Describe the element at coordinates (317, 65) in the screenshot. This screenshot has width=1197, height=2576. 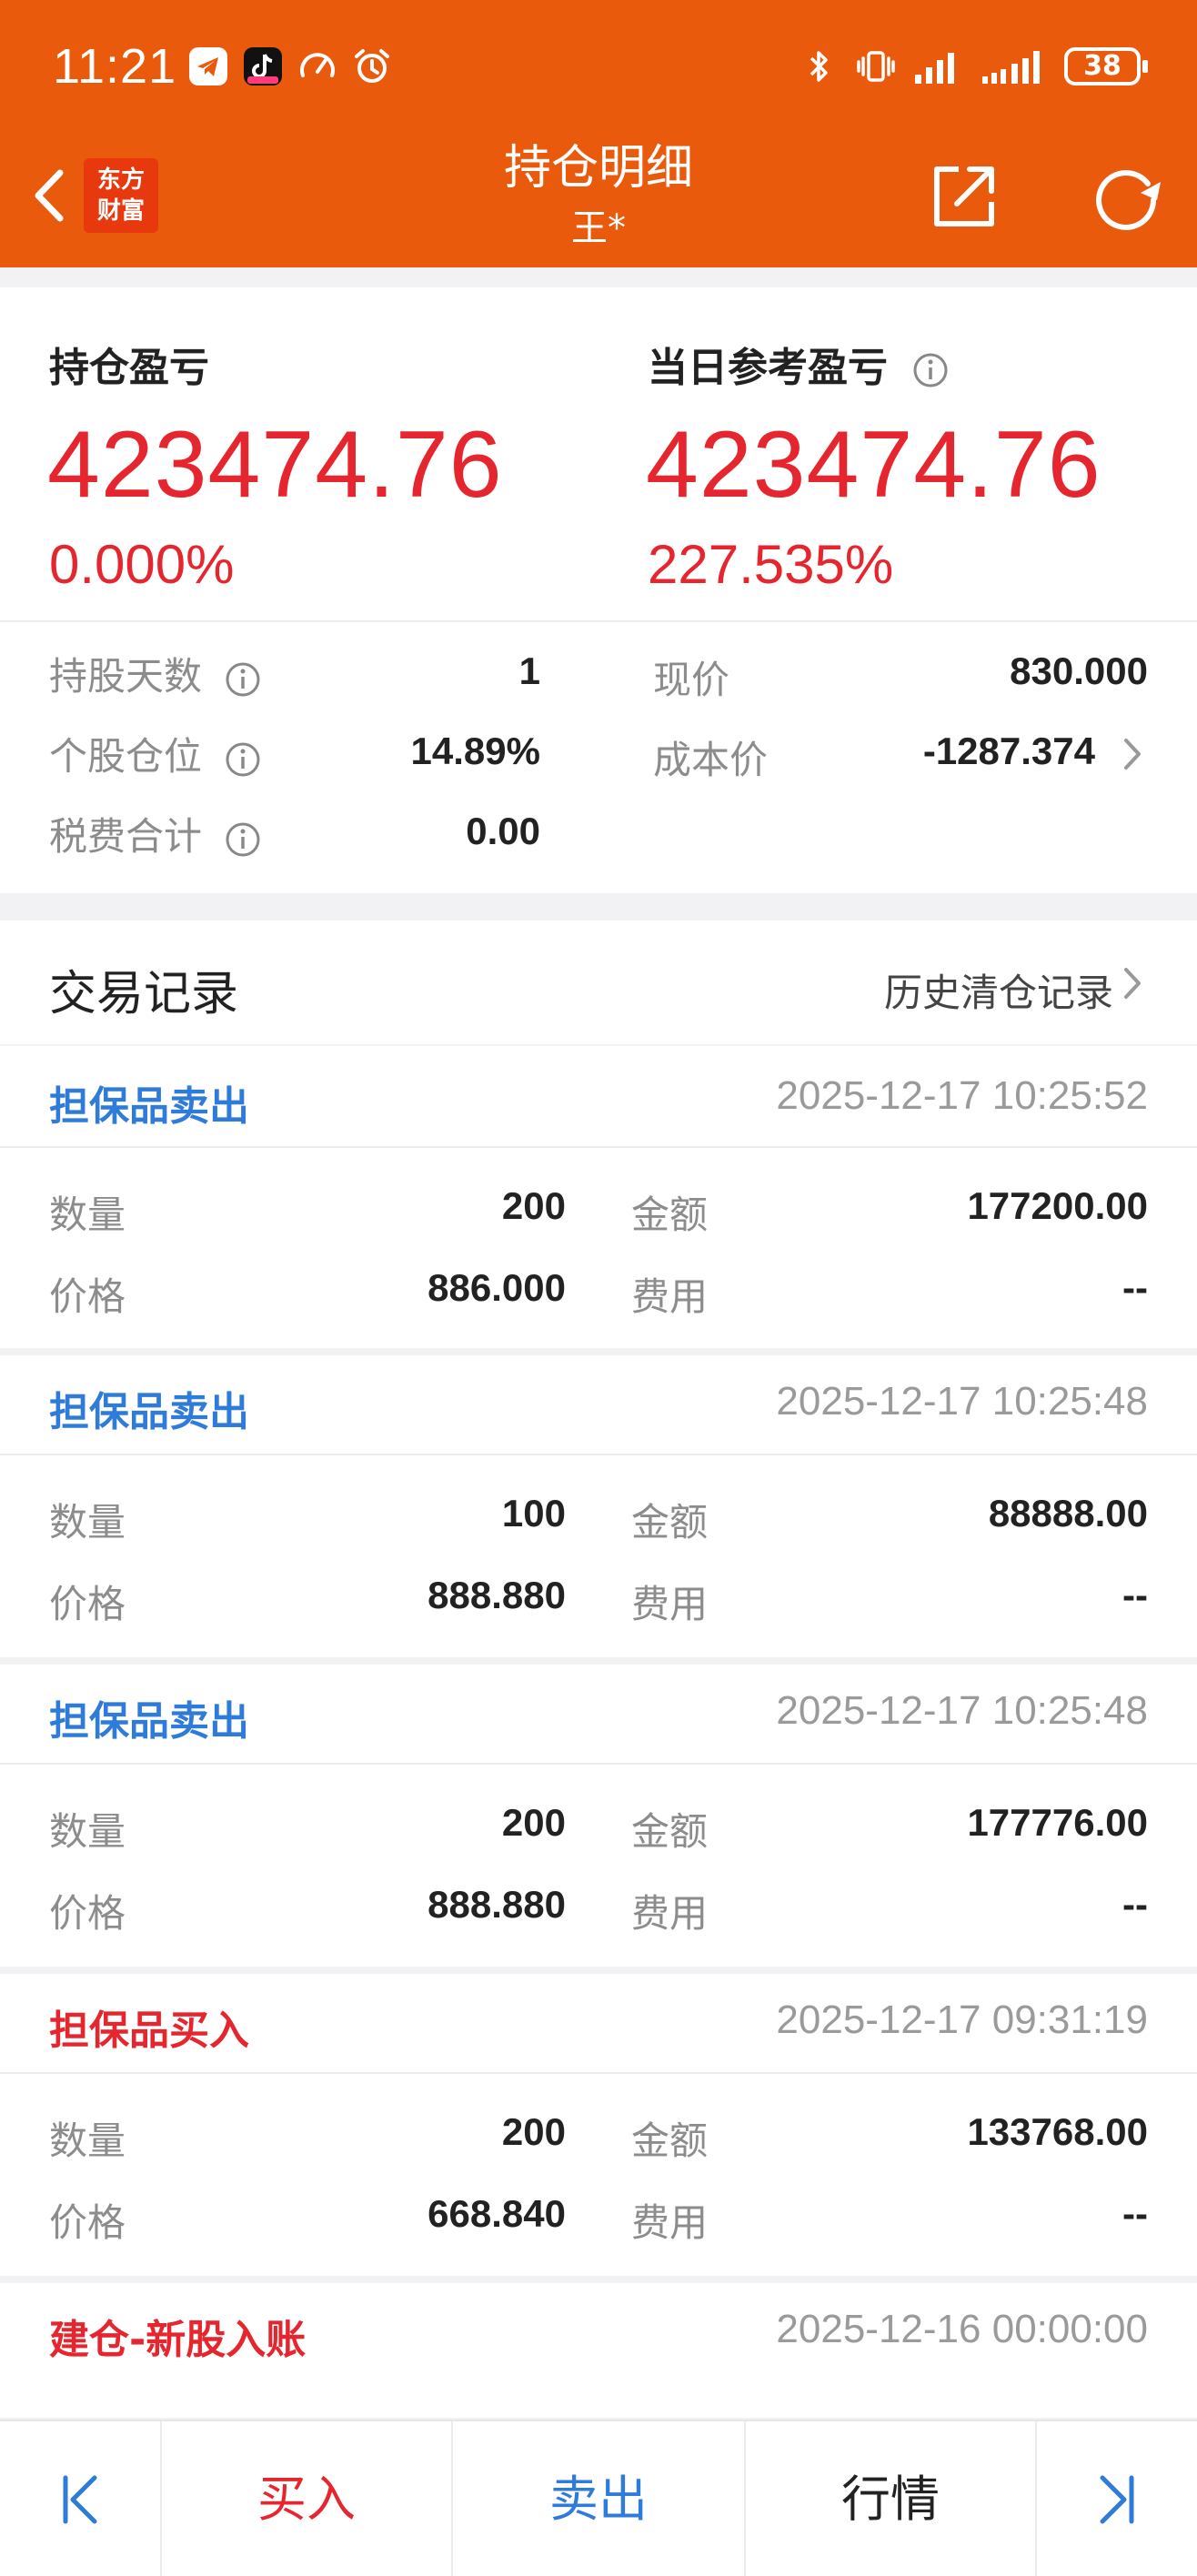
I see `speedometer-icon` at that location.